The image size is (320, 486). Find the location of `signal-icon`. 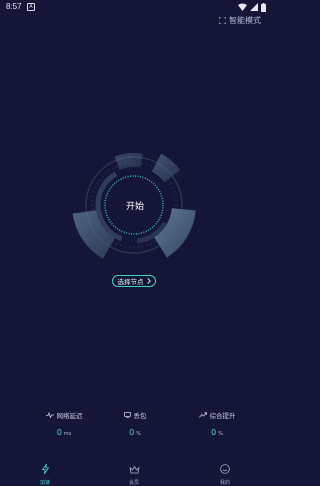

signal-icon is located at coordinates (254, 7).